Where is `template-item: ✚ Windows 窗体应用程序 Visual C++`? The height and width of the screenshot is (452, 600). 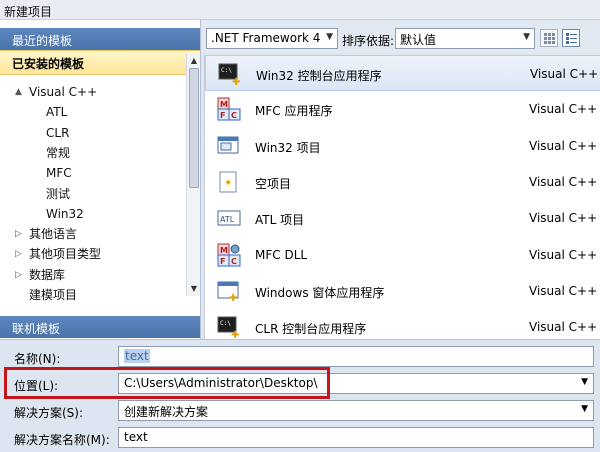
template-item: ✚ Windows 窗体应用程序 Visual C++ is located at coordinates (402, 291).